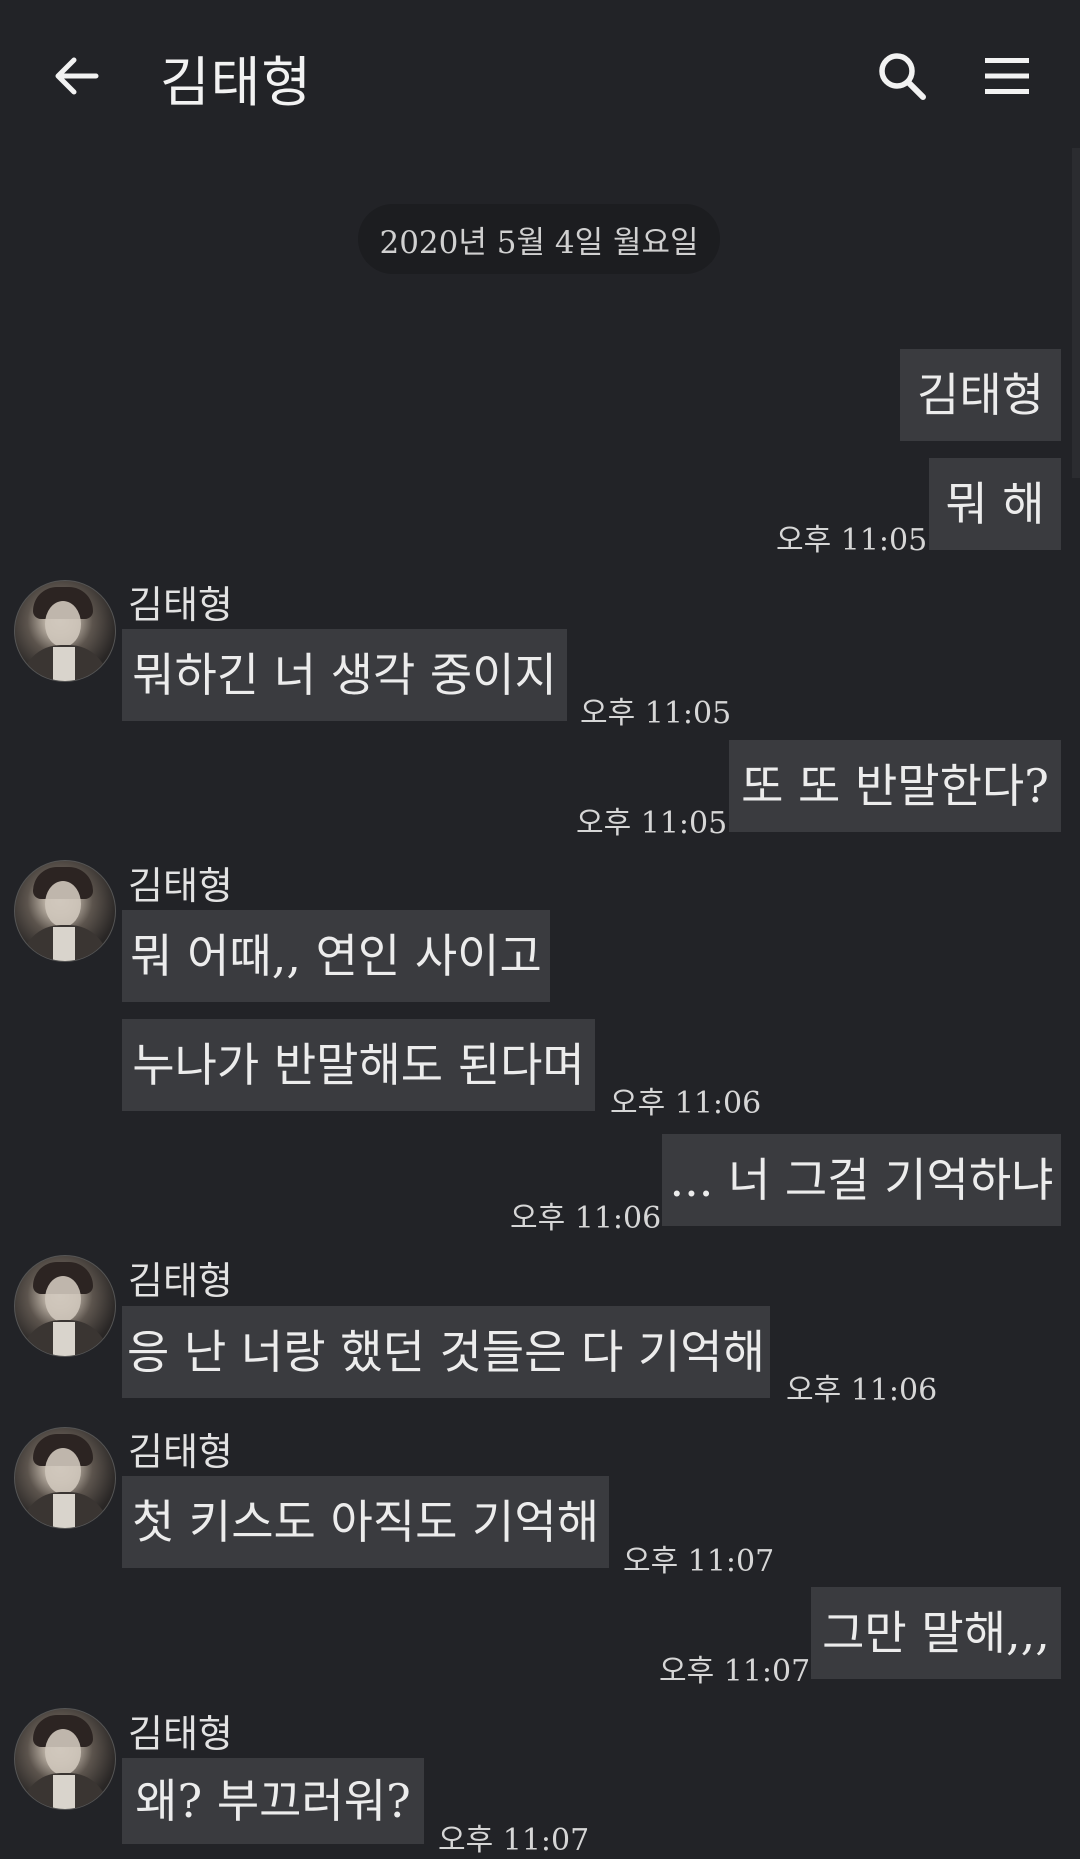 The image size is (1080, 1859). Describe the element at coordinates (358, 1065) in the screenshot. I see `message-bubble-received: 누나가 반말해도 된다며` at that location.